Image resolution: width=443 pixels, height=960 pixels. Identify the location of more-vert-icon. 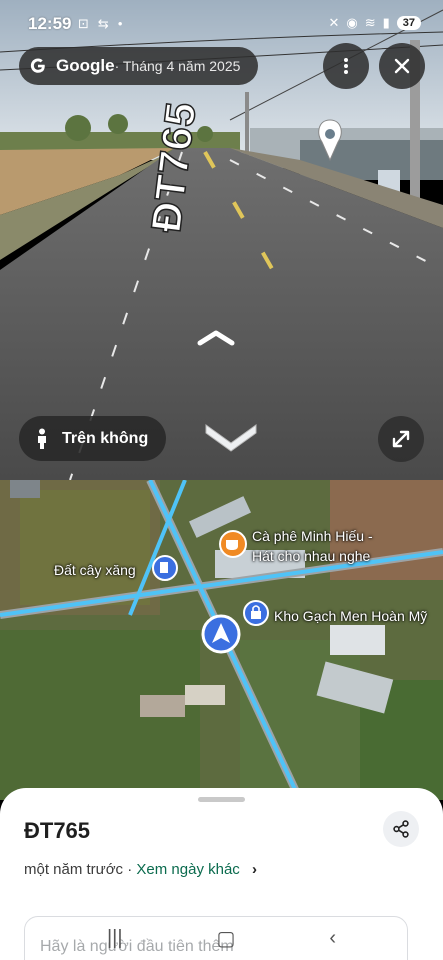
(346, 66).